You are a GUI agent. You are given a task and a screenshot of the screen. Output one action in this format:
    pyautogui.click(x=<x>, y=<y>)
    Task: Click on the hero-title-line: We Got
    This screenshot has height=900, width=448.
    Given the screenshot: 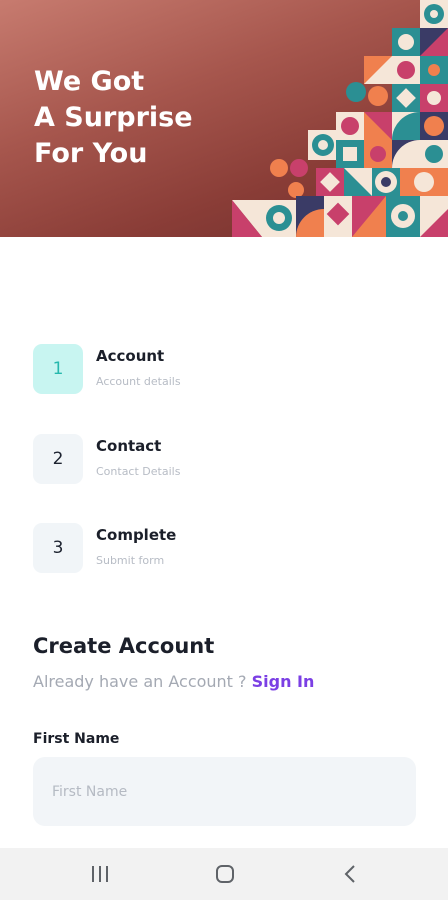 What is the action you would take?
    pyautogui.click(x=89, y=81)
    